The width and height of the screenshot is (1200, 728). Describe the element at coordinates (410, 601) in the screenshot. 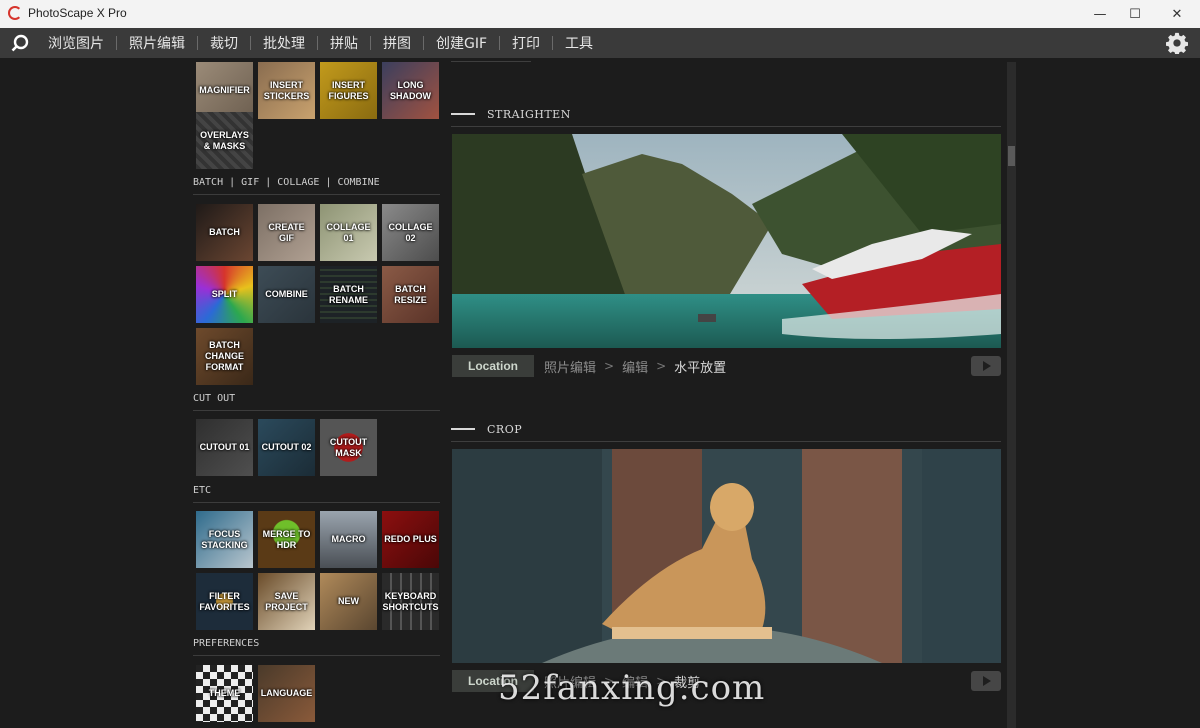

I see `tile-keyboard-shortcuts: KEYBOARD SHORTCUTS` at that location.